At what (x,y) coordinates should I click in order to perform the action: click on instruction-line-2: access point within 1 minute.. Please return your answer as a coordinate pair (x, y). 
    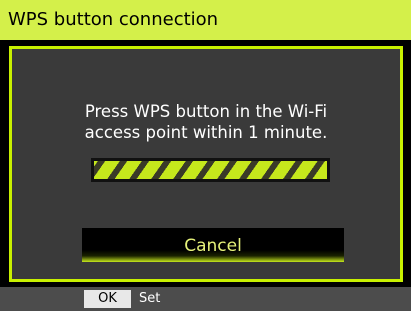
    Looking at the image, I should click on (206, 132).